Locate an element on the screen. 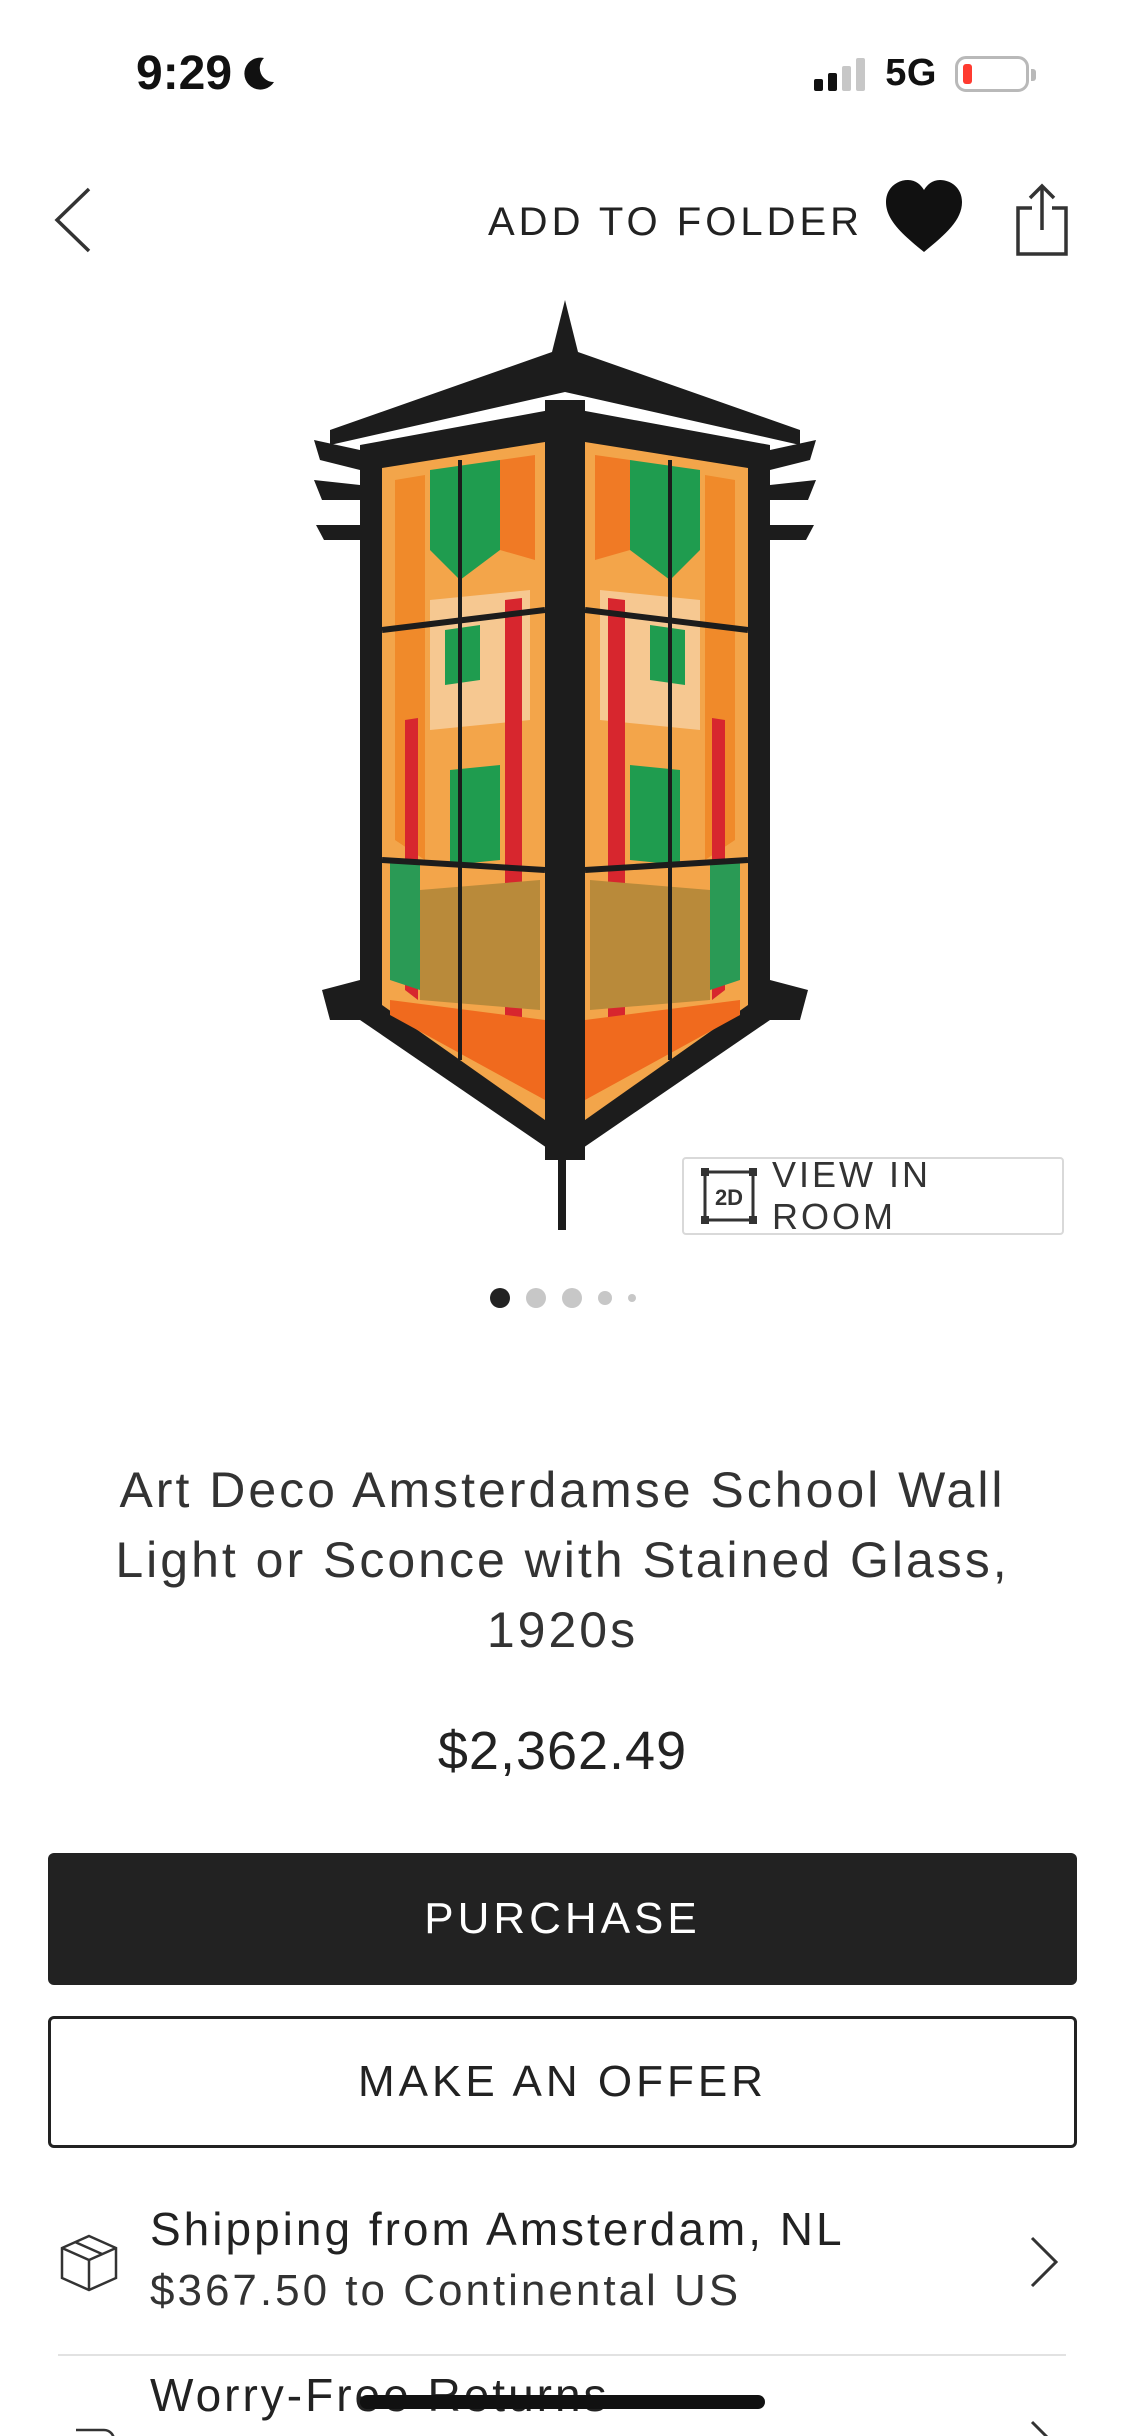 The width and height of the screenshot is (1125, 2436). gallery-pagination is located at coordinates (562, 1298).